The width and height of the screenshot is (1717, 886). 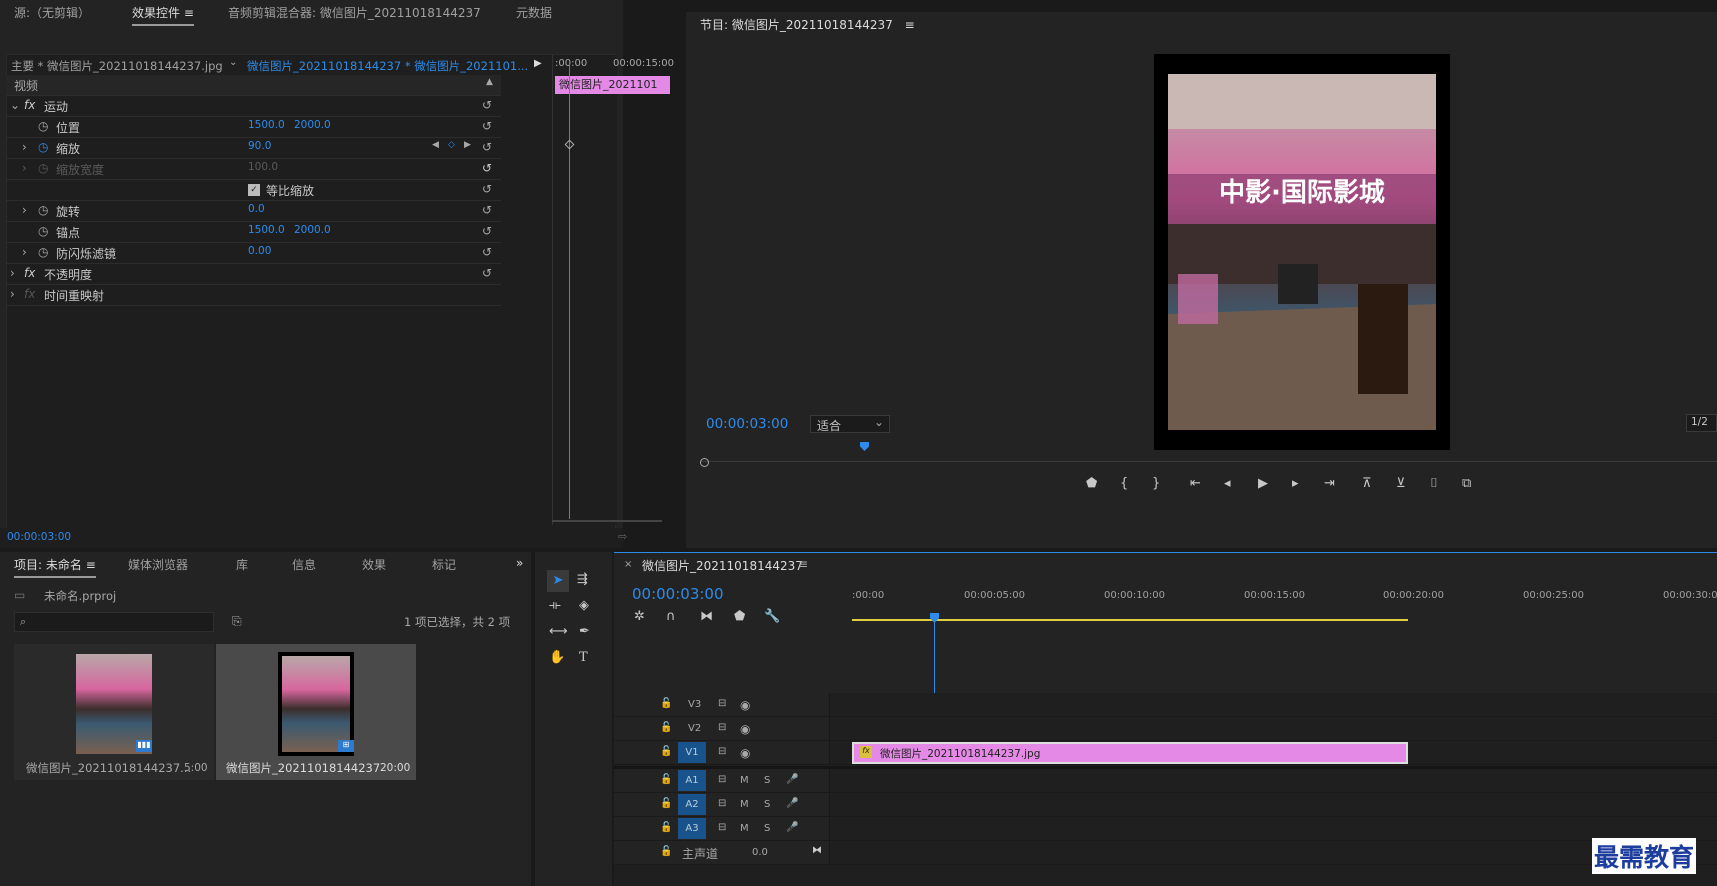 I want to click on prop-position: ◷ 位置 1500.0 2000.0 ↺, so click(x=253, y=127).